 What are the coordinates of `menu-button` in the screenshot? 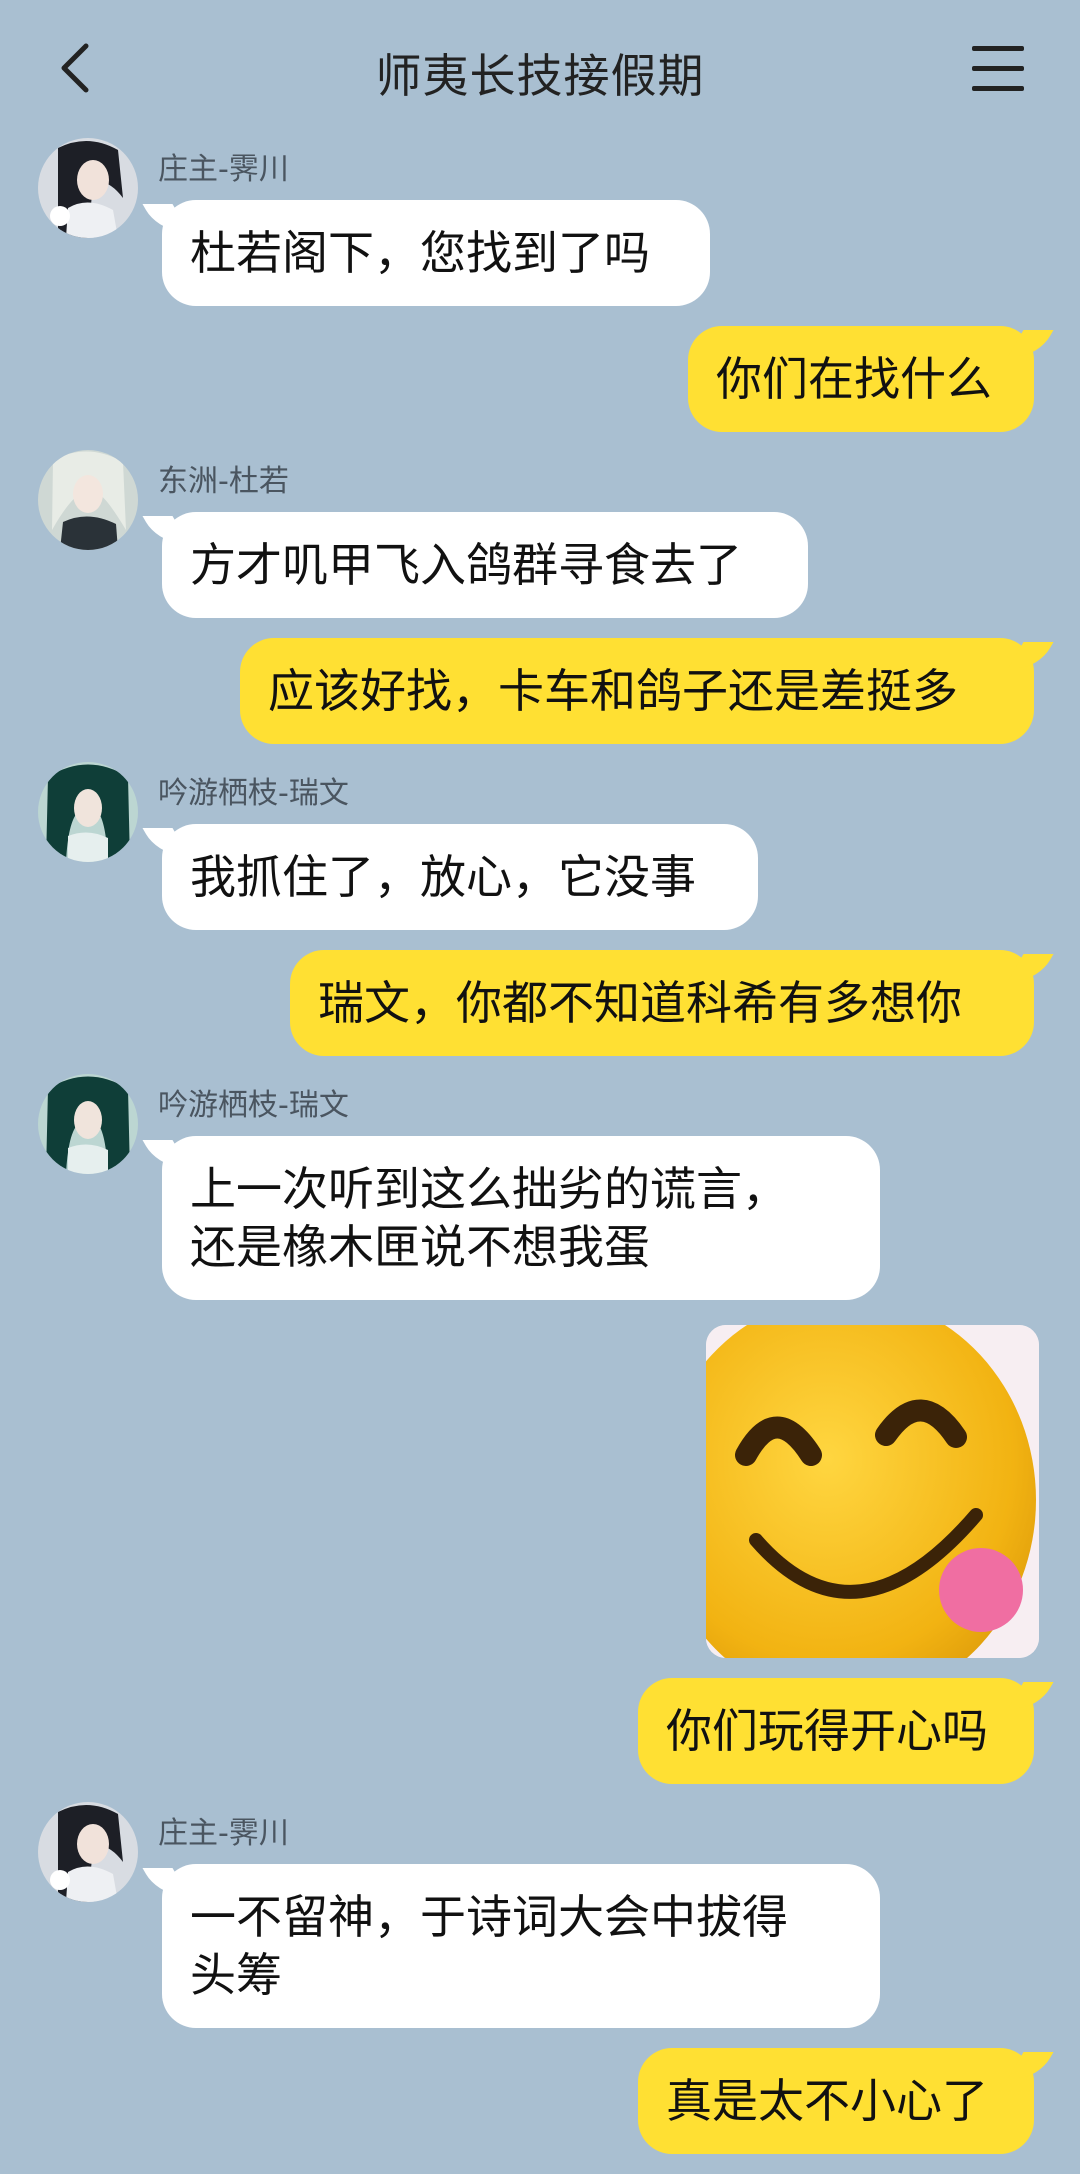 It's located at (1000, 69).